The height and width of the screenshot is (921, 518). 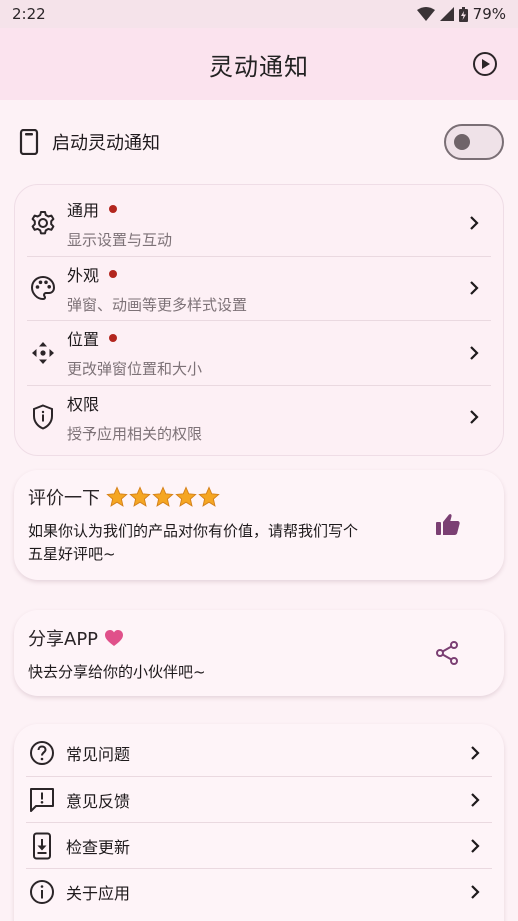 What do you see at coordinates (485, 64) in the screenshot?
I see `play-icon` at bounding box center [485, 64].